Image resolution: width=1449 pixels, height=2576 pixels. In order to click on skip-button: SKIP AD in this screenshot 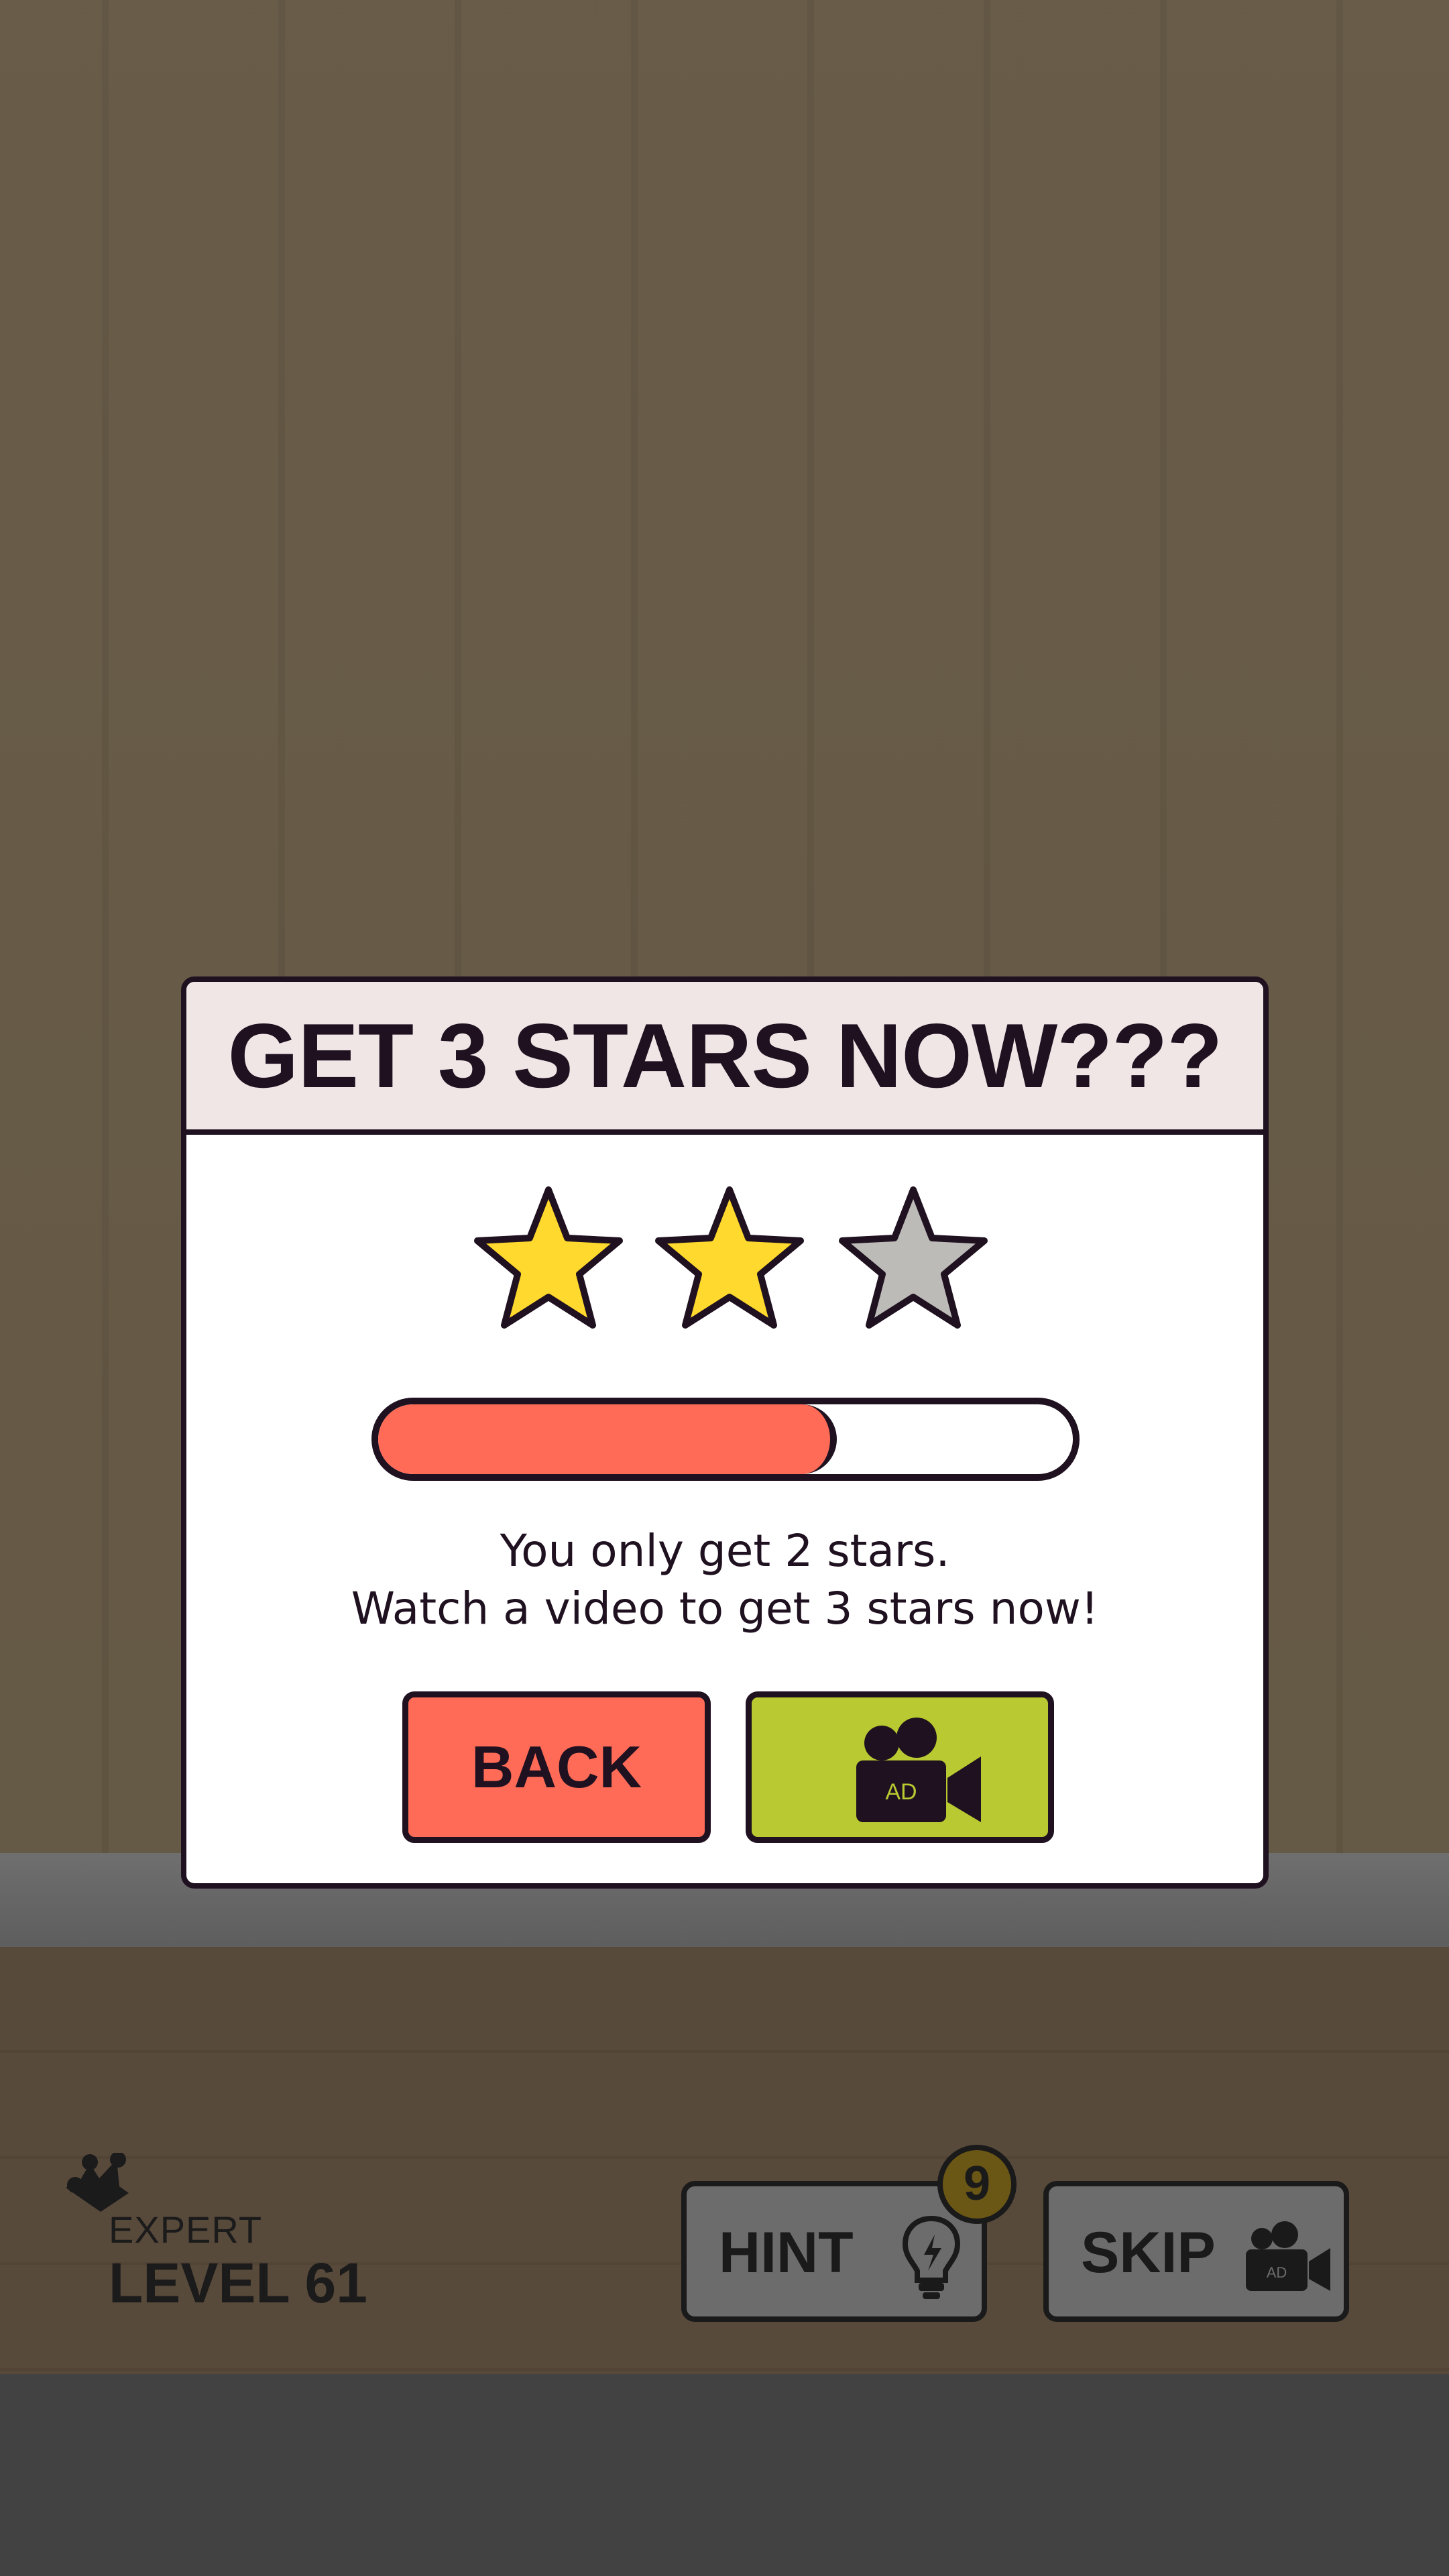, I will do `click(1196, 2251)`.